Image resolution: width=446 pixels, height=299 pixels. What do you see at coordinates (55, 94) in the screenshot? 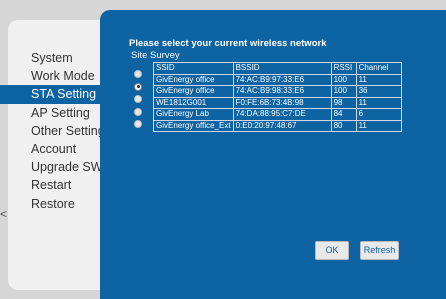
I see `sidebar-item-sta-setting: STA Setting` at bounding box center [55, 94].